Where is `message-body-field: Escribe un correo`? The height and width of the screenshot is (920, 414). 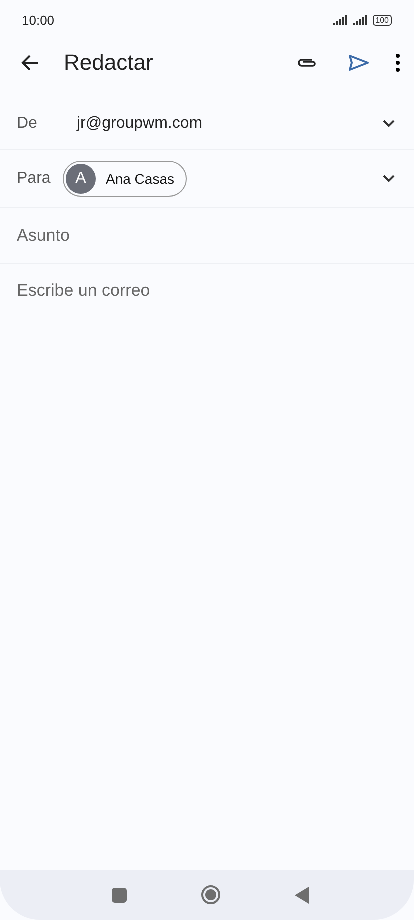 message-body-field: Escribe un correo is located at coordinates (207, 291).